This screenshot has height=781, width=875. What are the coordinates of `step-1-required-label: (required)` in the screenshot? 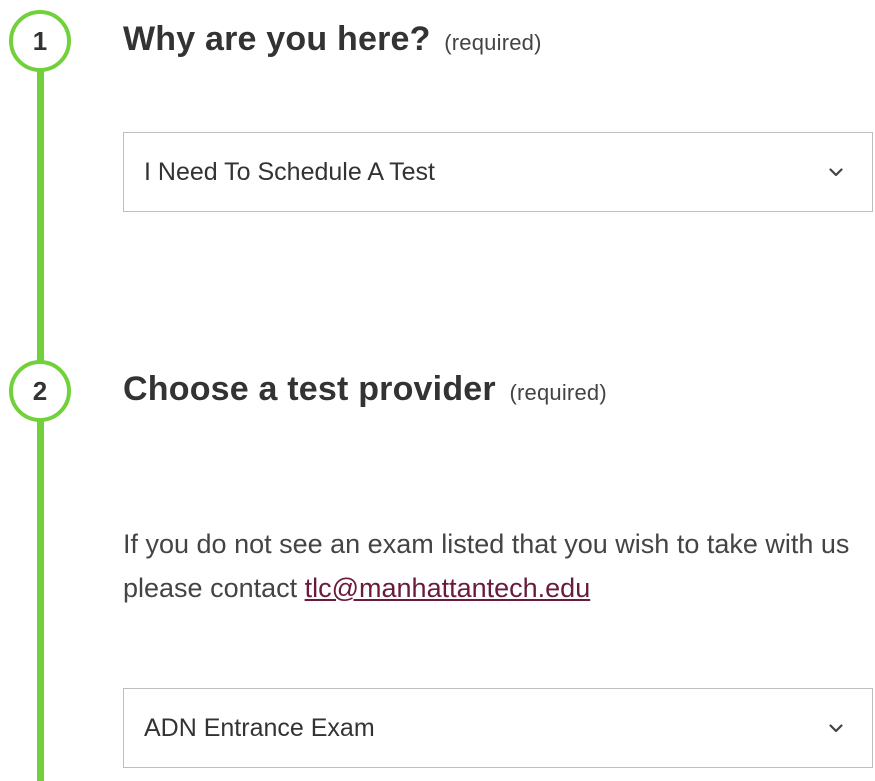 It's located at (493, 42).